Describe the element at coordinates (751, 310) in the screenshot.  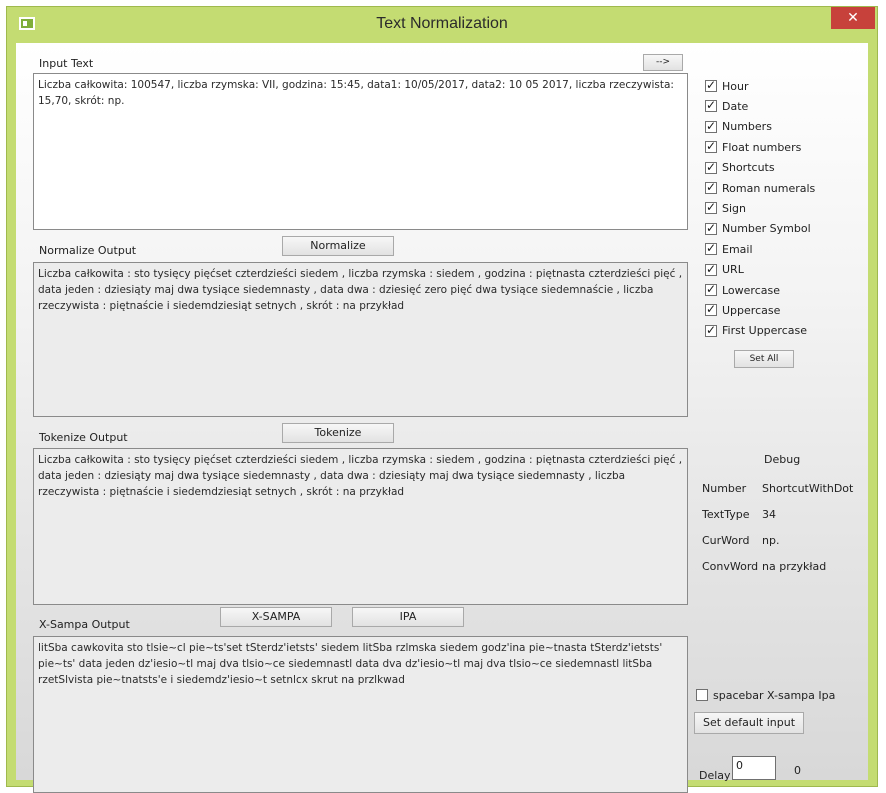
I see `checkbox-label: Uppercase` at that location.